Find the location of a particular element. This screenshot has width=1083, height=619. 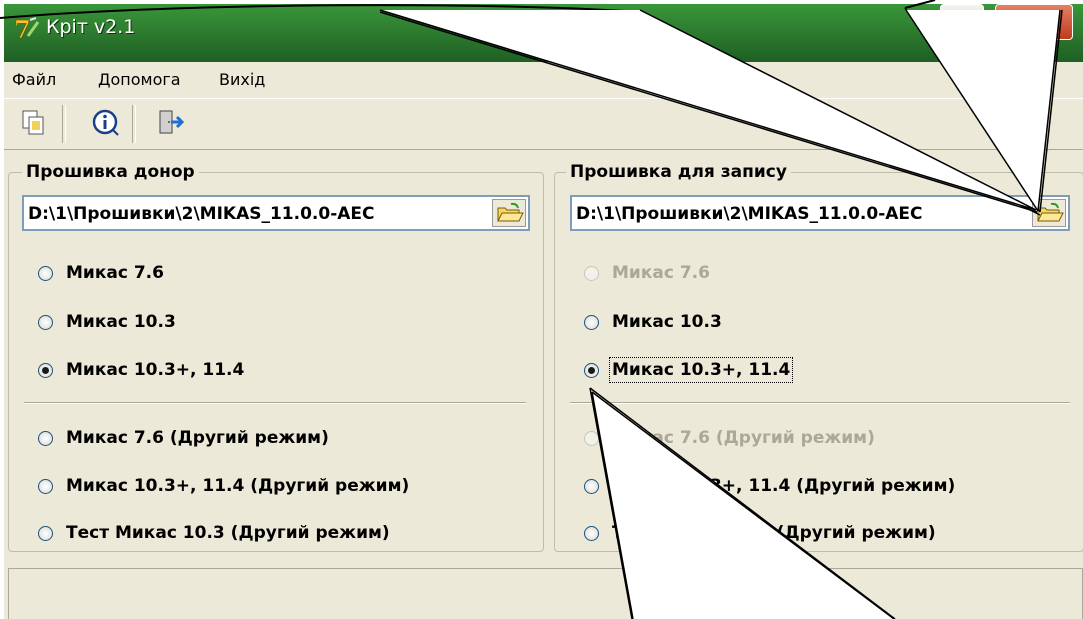

target-path-field: D:\1\Прошивки\2\MIKAS_11.0.0-AEC is located at coordinates (820, 213).